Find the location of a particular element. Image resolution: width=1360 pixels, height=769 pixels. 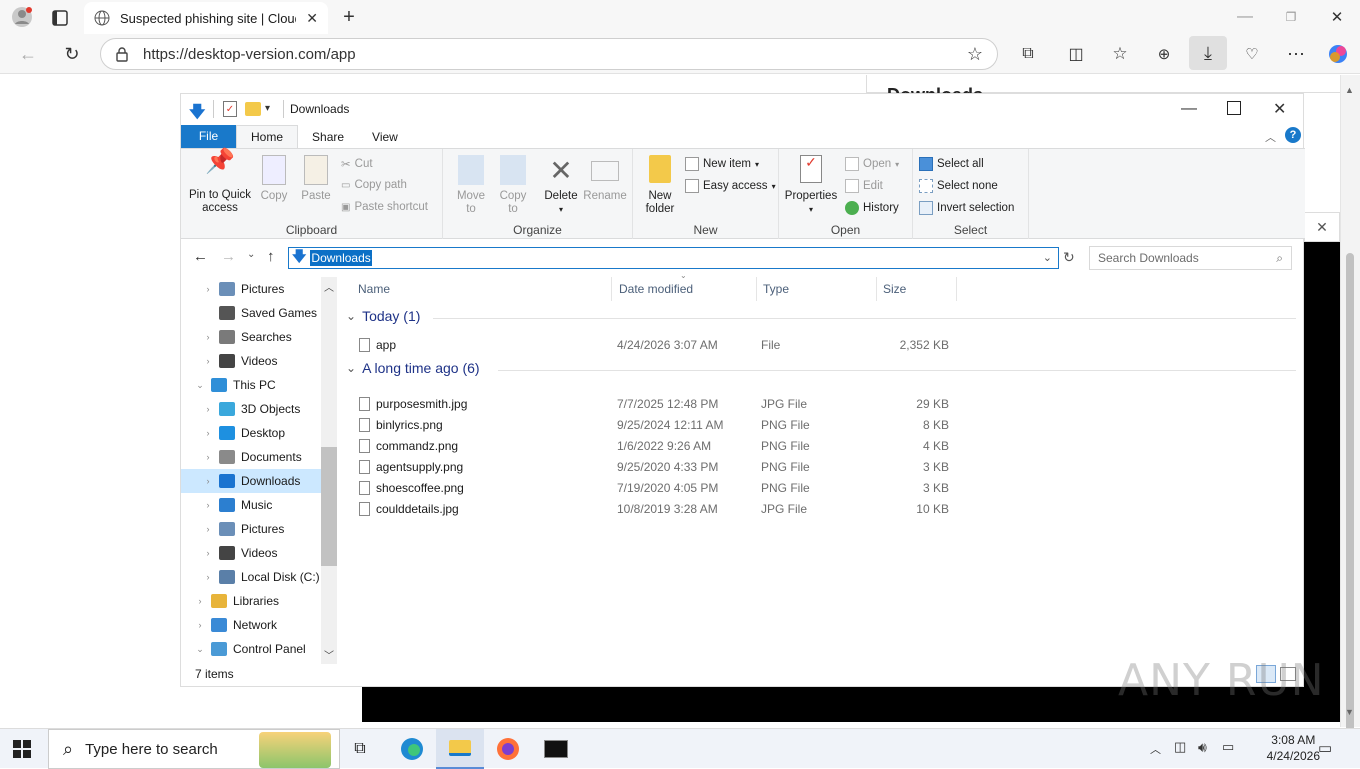

explorer-minimize-icon: — is located at coordinates (1189, 109).